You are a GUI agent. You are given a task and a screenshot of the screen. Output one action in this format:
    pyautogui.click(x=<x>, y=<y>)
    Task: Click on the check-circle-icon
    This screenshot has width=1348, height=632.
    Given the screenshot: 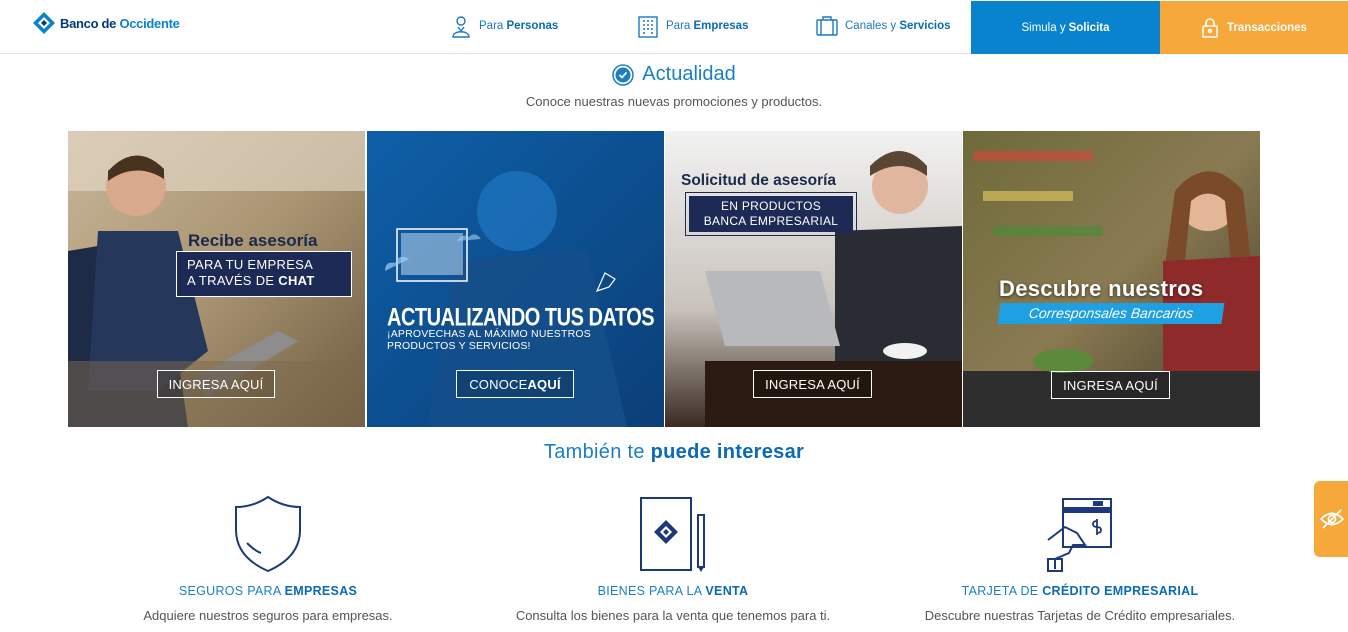 What is the action you would take?
    pyautogui.click(x=623, y=74)
    